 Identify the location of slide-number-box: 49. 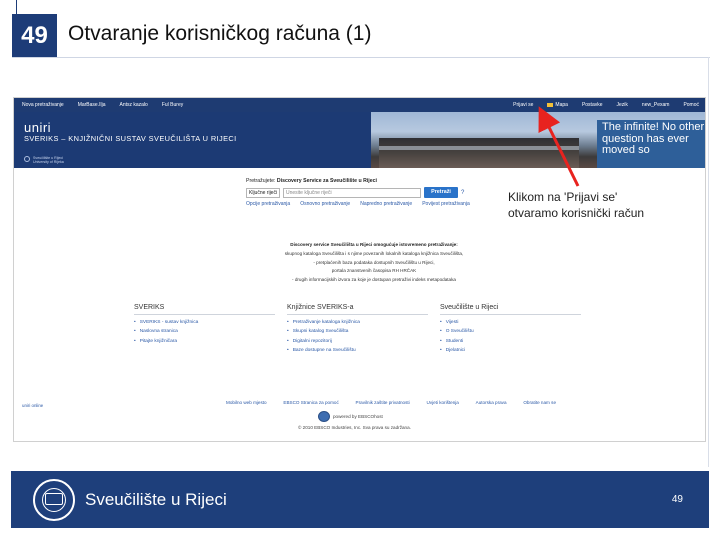
(34, 36).